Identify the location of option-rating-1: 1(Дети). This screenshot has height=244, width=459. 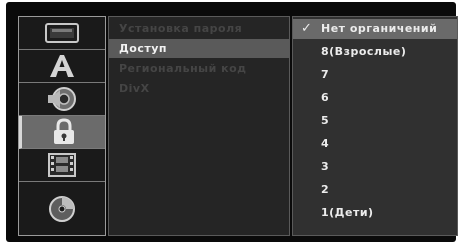
(375, 213).